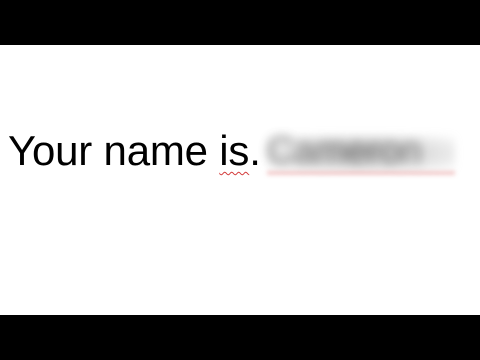 The image size is (480, 360). Describe the element at coordinates (240, 22) in the screenshot. I see `letterbox-top` at that location.